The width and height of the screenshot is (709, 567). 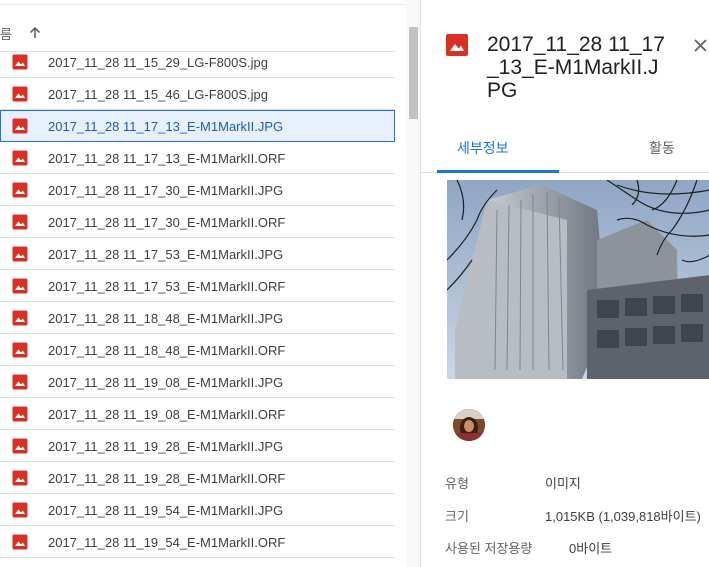 I want to click on close-icon, so click(x=700, y=45).